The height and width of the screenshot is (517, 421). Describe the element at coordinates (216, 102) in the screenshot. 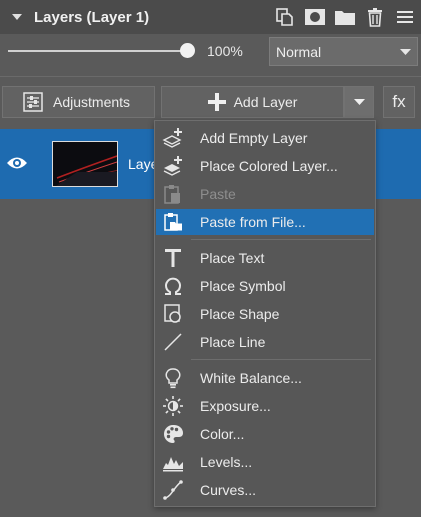

I see `plus-icon` at that location.